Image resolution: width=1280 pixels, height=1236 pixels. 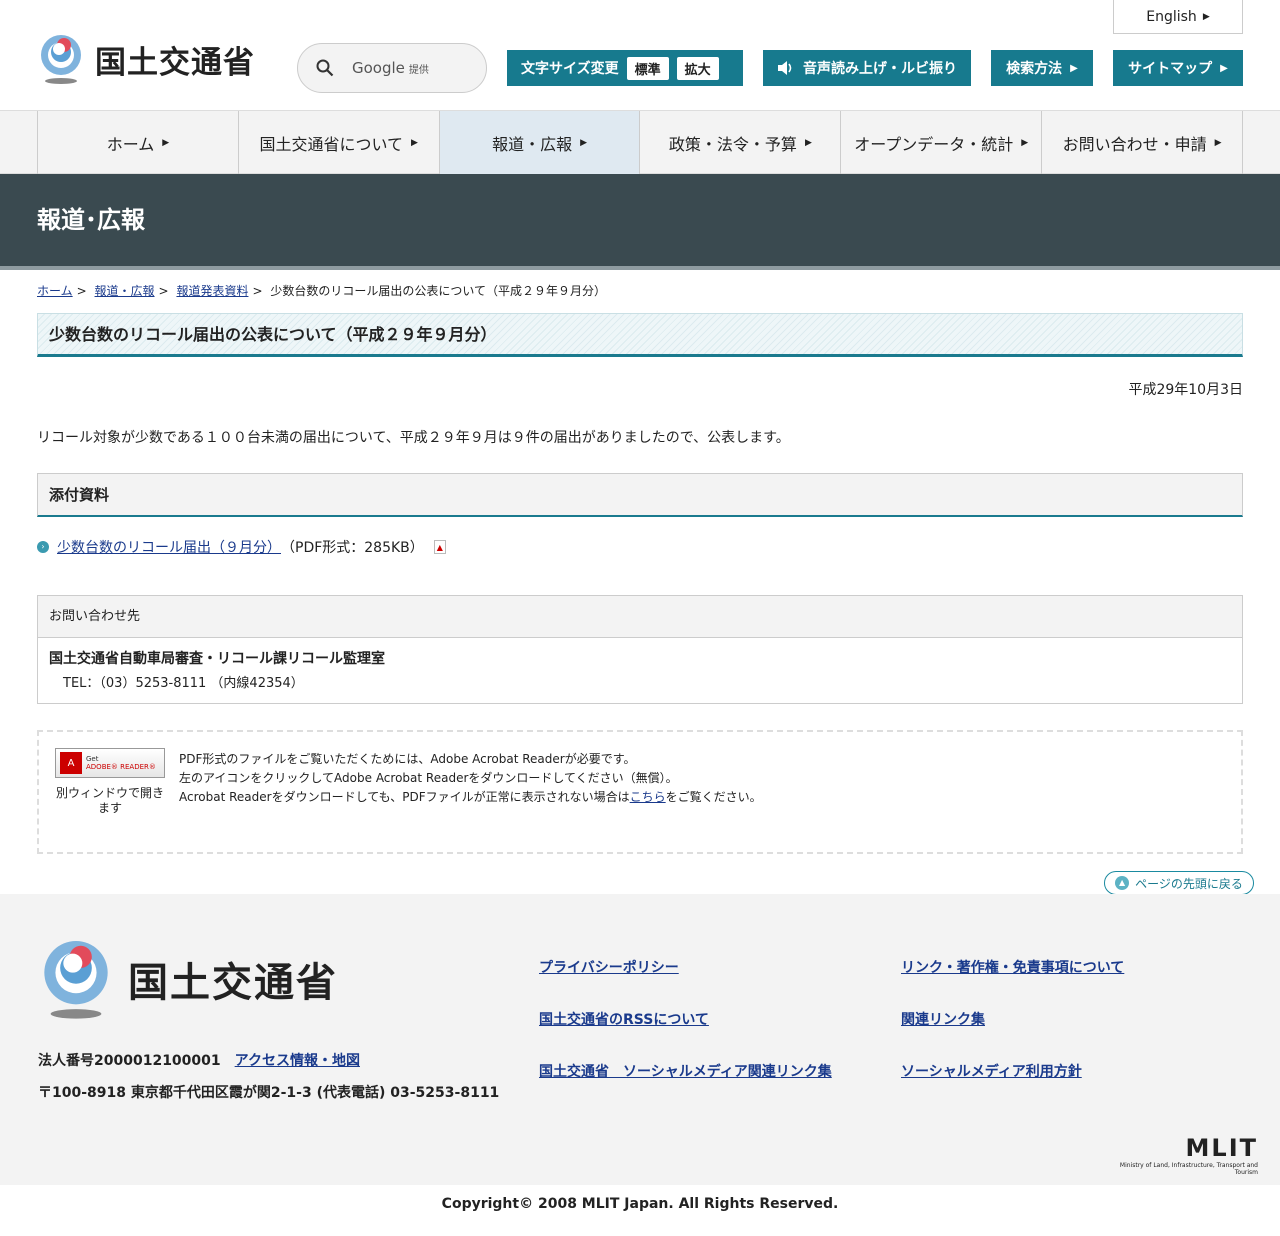 I want to click on footer-links-col1: プライバシーポリシー, so click(x=609, y=967).